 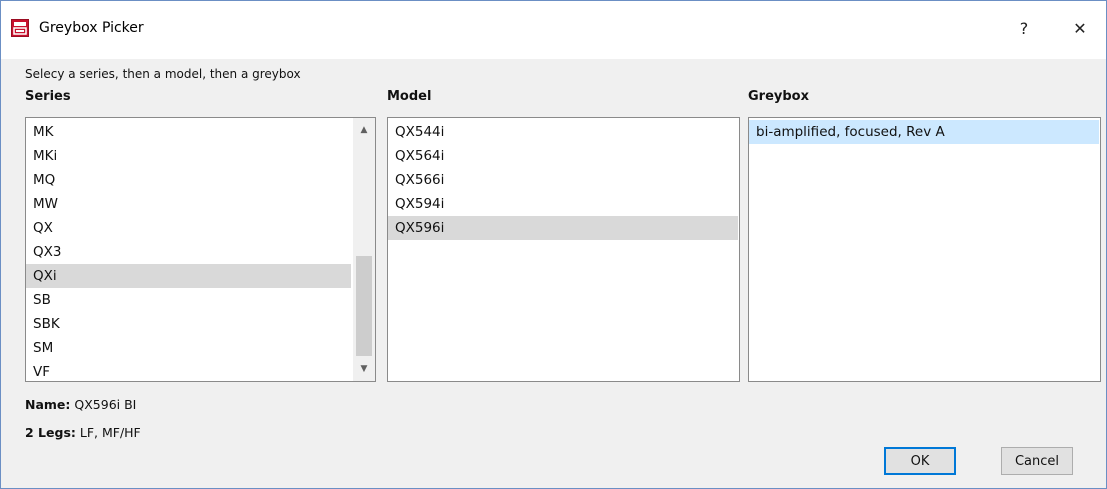 I want to click on model-header: Model, so click(x=409, y=96).